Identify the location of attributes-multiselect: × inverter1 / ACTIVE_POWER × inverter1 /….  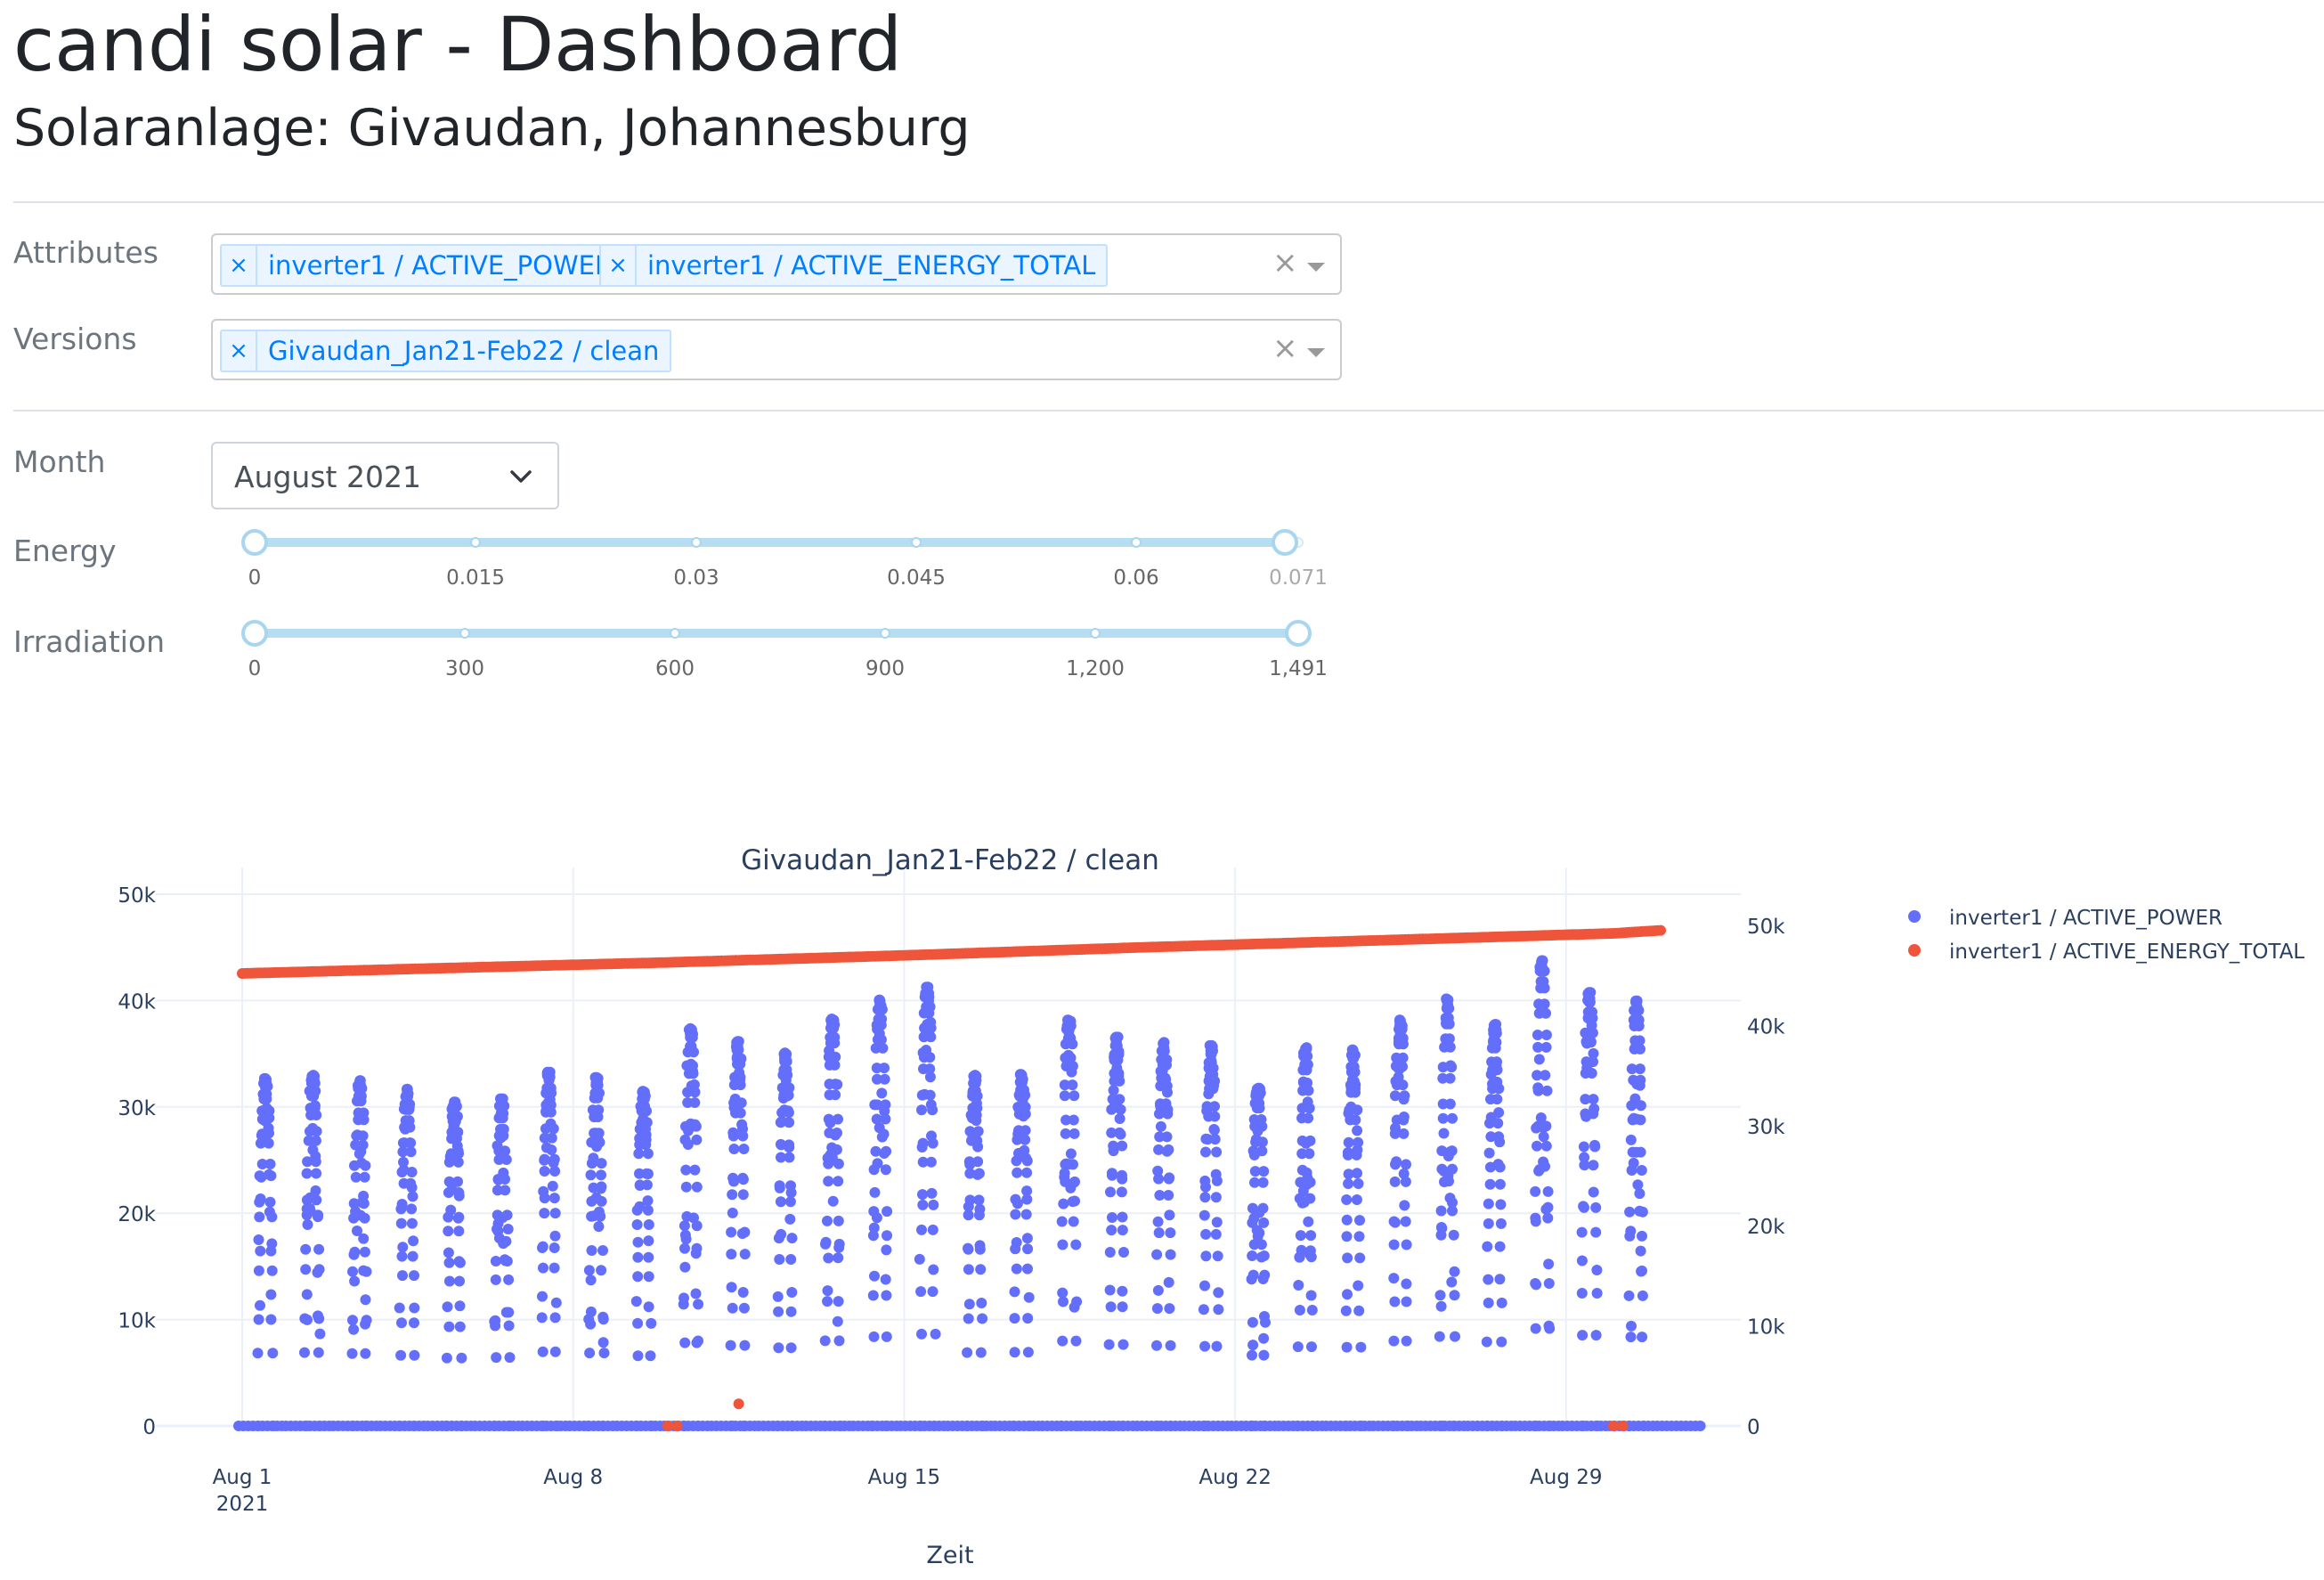
(776, 264).